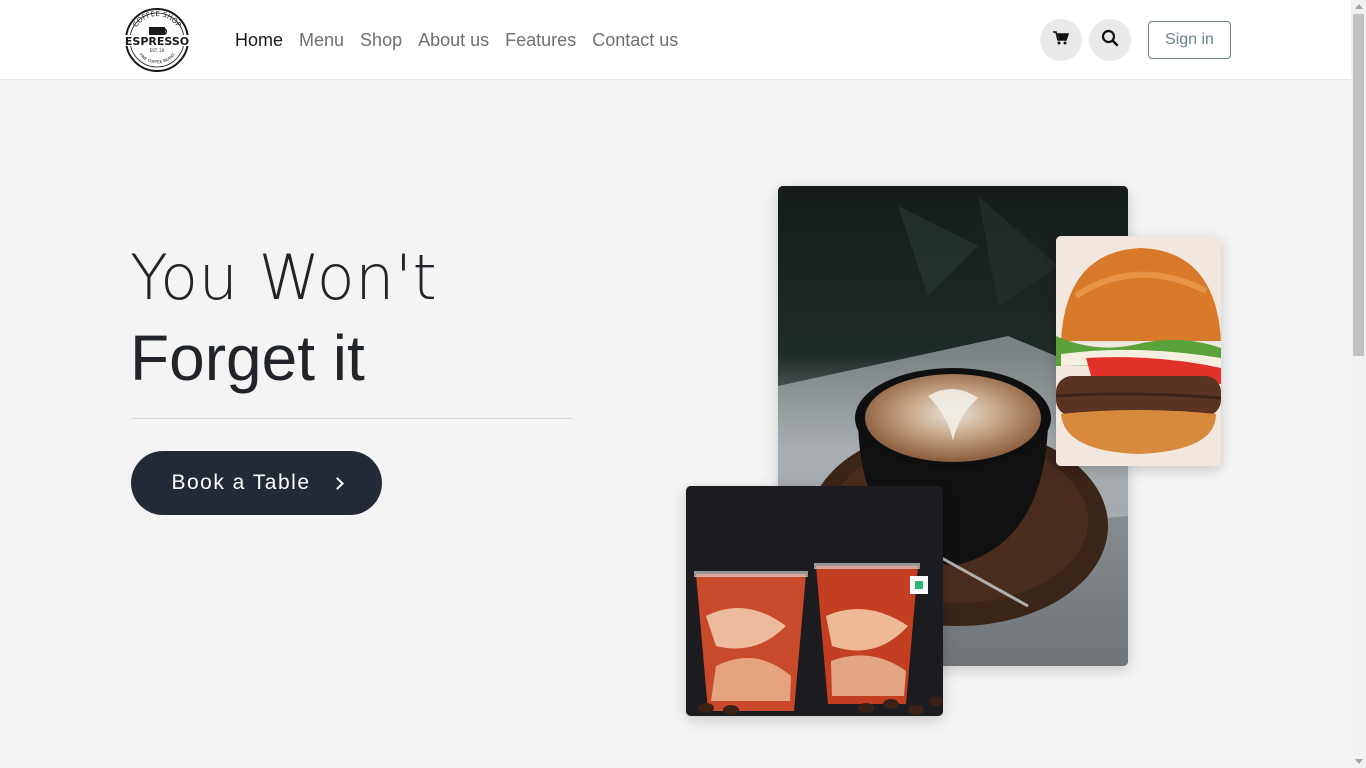  I want to click on nav-contact-us: Contact us, so click(635, 40).